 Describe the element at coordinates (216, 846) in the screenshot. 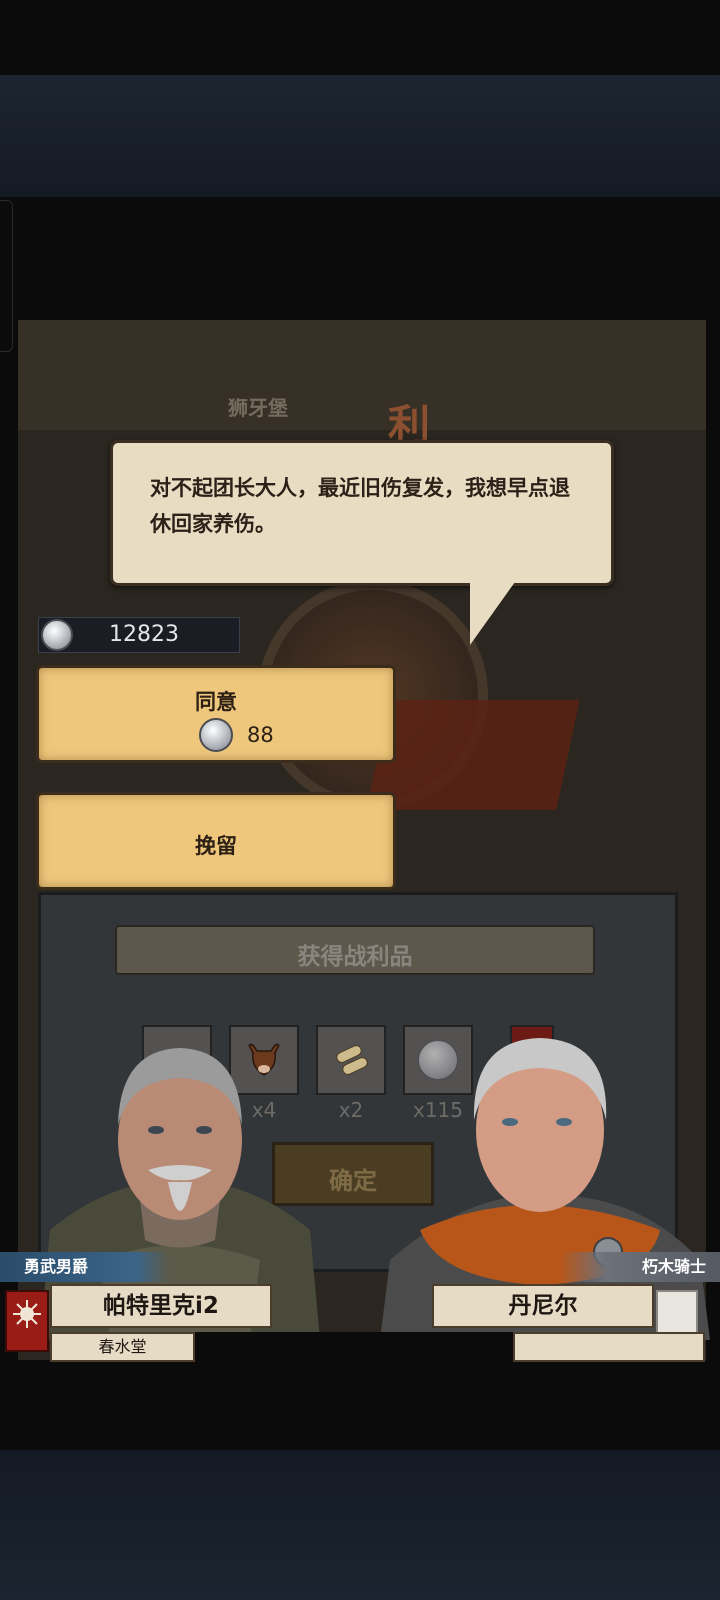

I see `retain-label: 挽留` at that location.